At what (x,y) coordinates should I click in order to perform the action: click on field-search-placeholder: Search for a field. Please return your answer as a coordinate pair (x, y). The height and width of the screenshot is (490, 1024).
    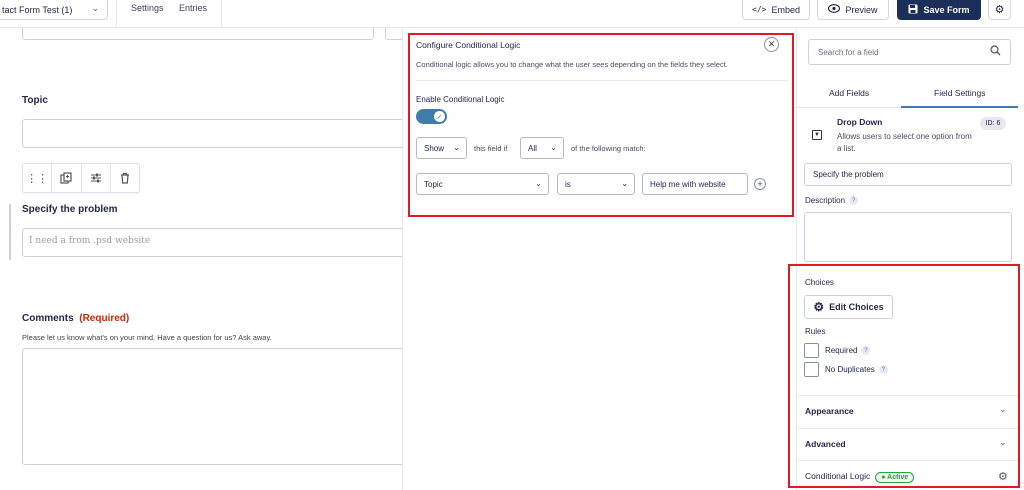
    Looking at the image, I should click on (848, 52).